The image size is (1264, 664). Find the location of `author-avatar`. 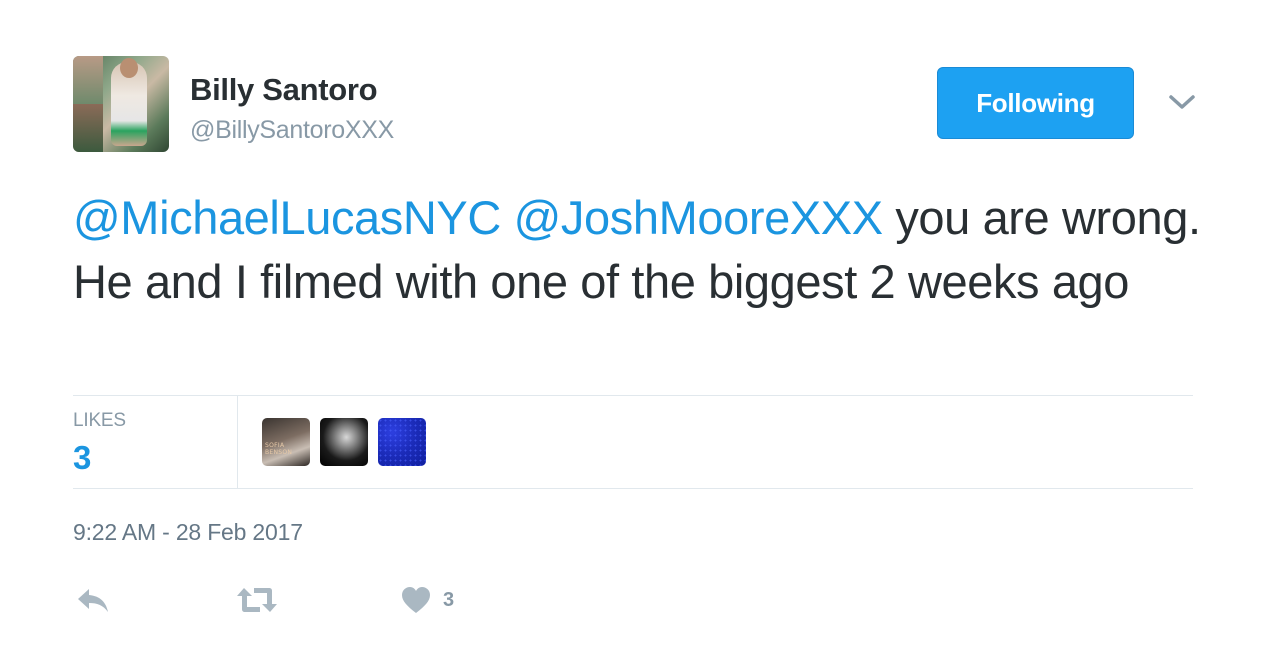

author-avatar is located at coordinates (121, 104).